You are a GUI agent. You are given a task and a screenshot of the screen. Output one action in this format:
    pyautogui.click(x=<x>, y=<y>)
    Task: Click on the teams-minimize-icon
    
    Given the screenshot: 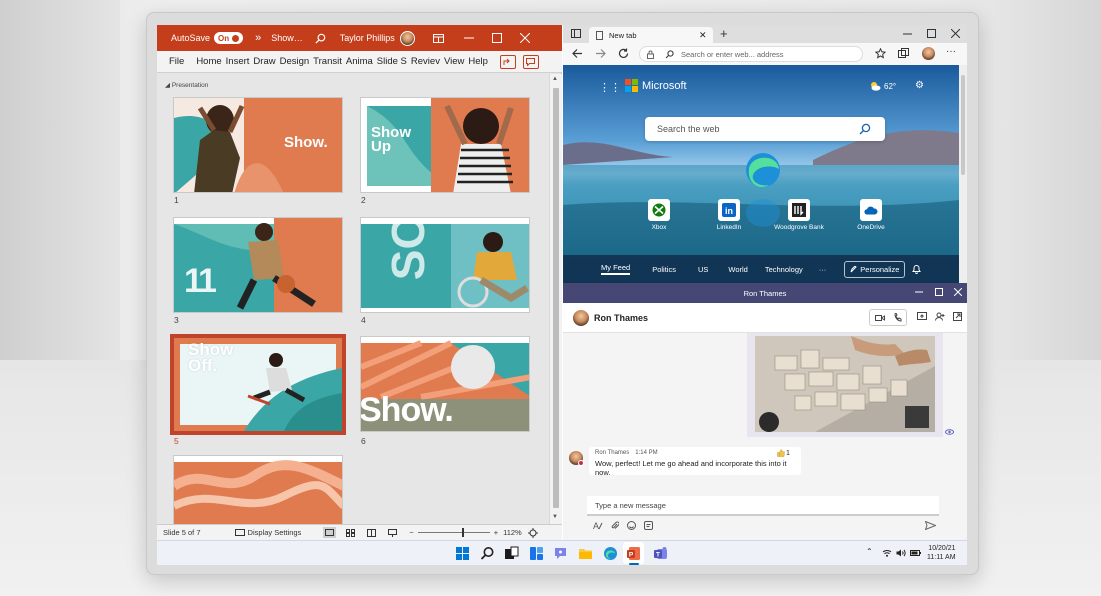 What is the action you would take?
    pyautogui.click(x=919, y=292)
    